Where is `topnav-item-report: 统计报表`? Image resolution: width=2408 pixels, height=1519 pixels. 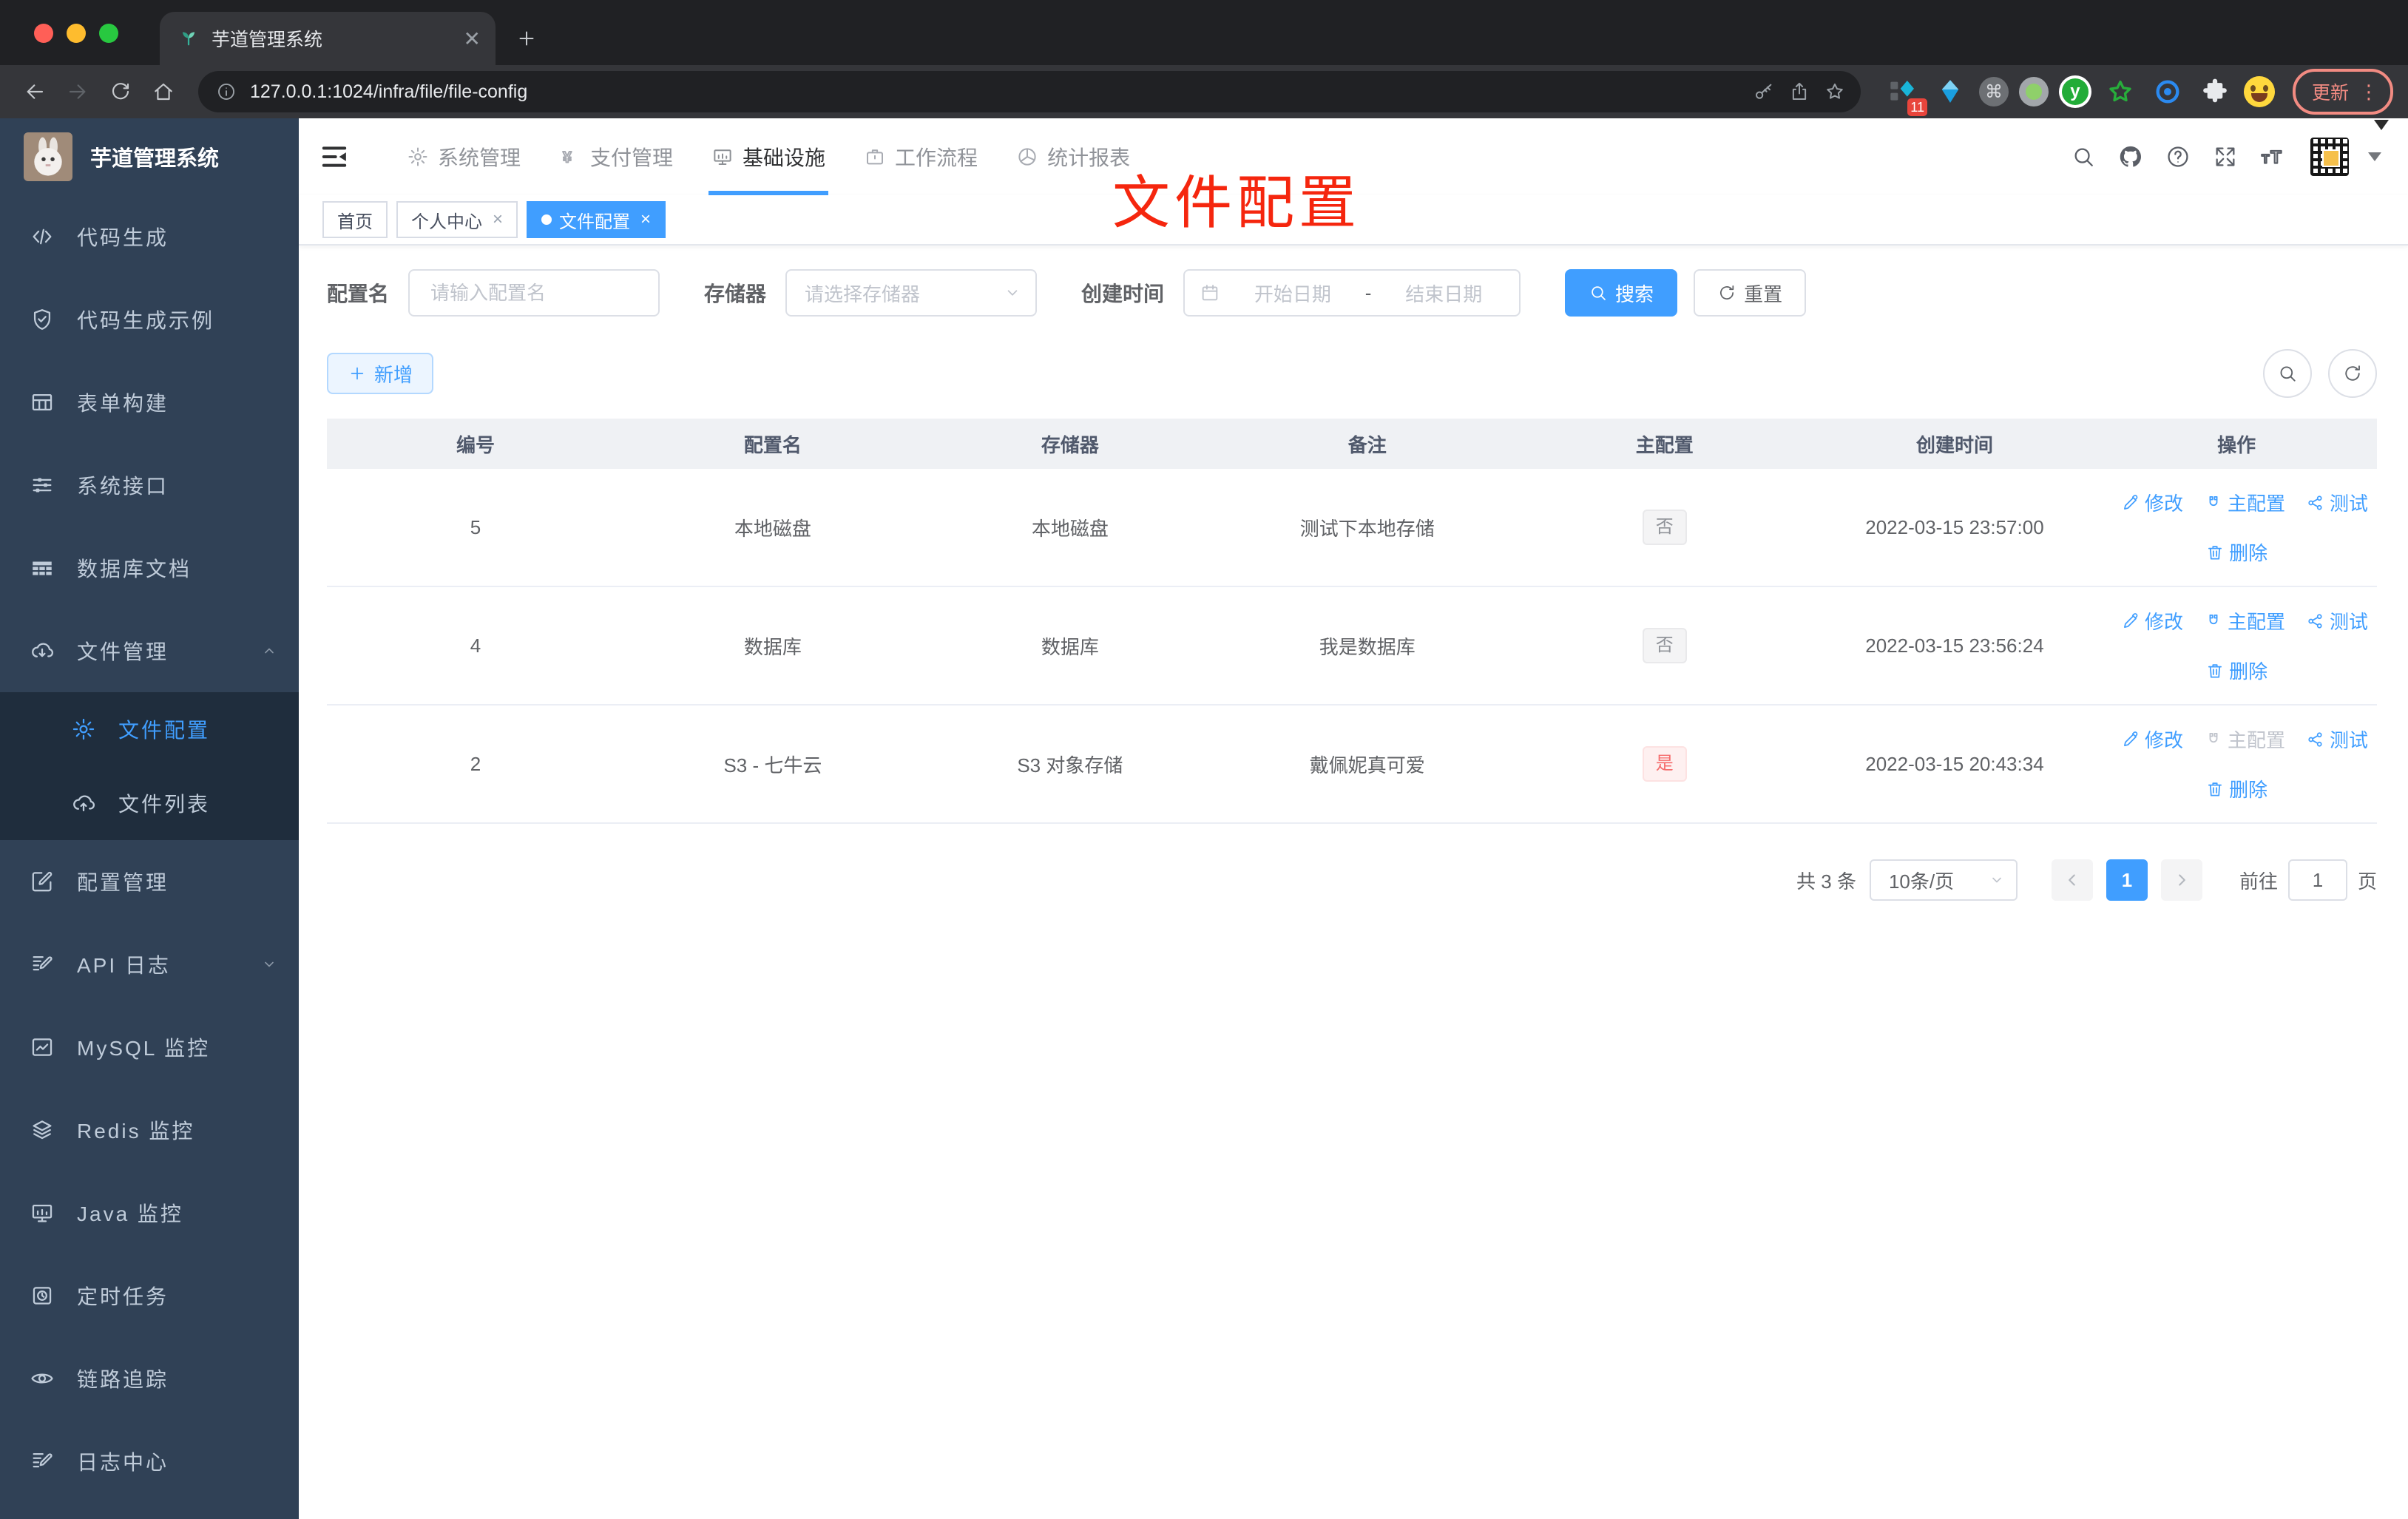
topnav-item-report: 统计报表 is located at coordinates (1073, 156).